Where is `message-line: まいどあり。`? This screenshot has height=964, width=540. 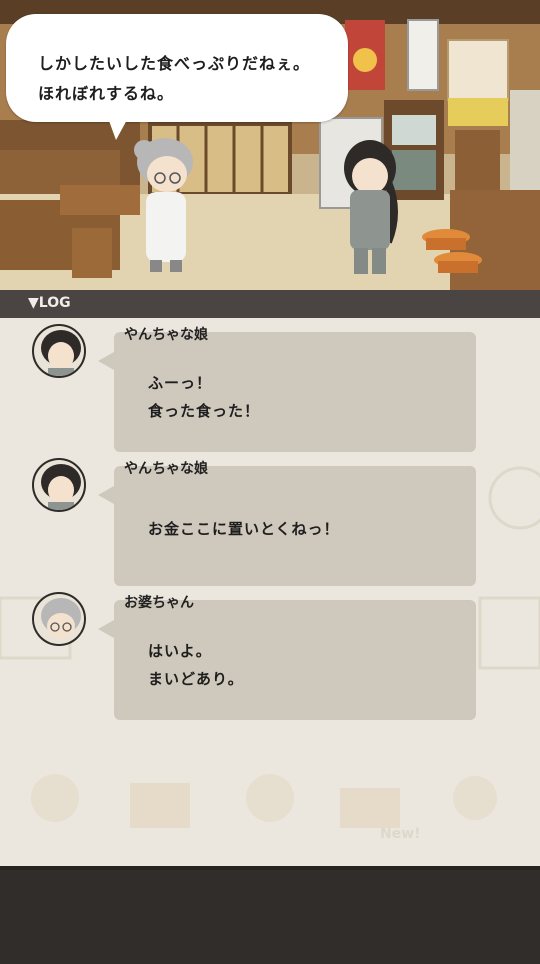 message-line: まいどあり。 is located at coordinates (196, 679).